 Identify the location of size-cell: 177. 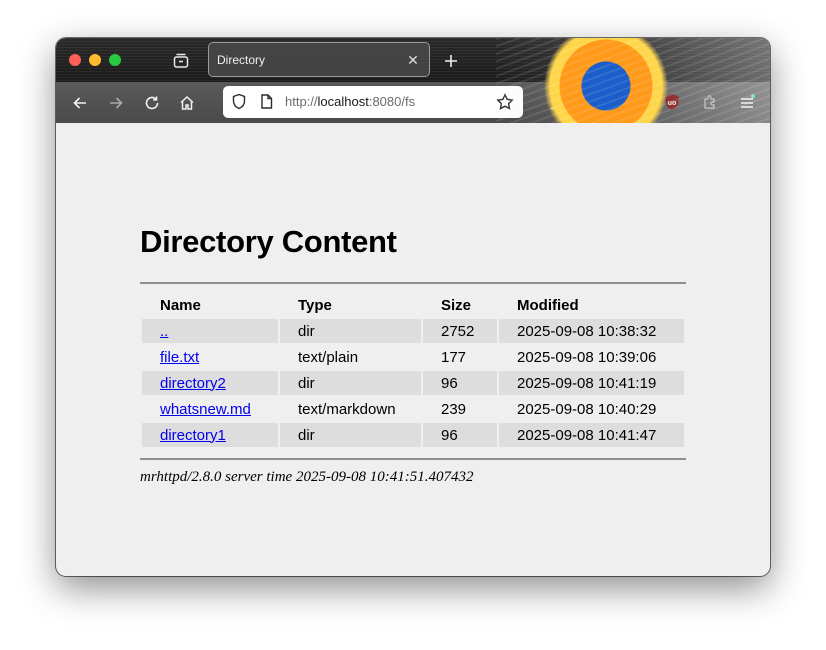
(454, 357).